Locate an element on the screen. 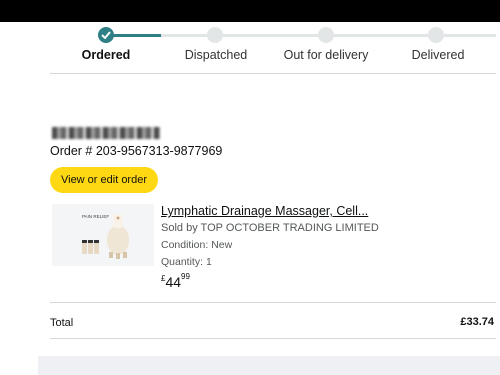  view-edit-order-button: View or edit order is located at coordinates (104, 180).